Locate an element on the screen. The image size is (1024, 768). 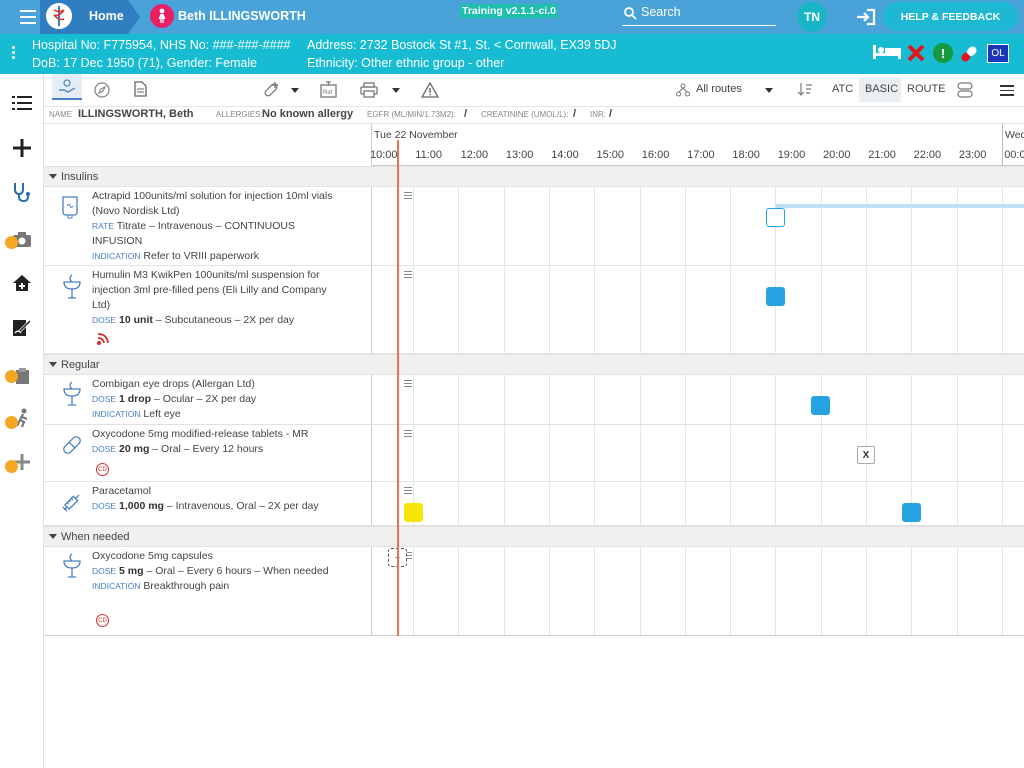
sort-icon is located at coordinates (805, 89).